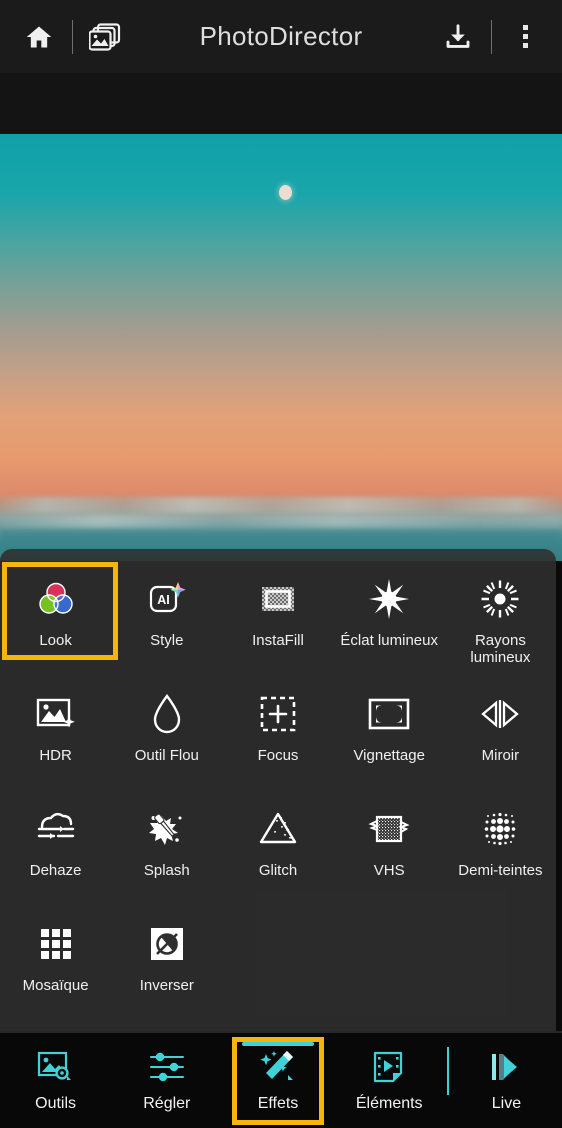 This screenshot has width=562, height=1128. I want to click on effect-label: Éclat lumineux, so click(389, 640).